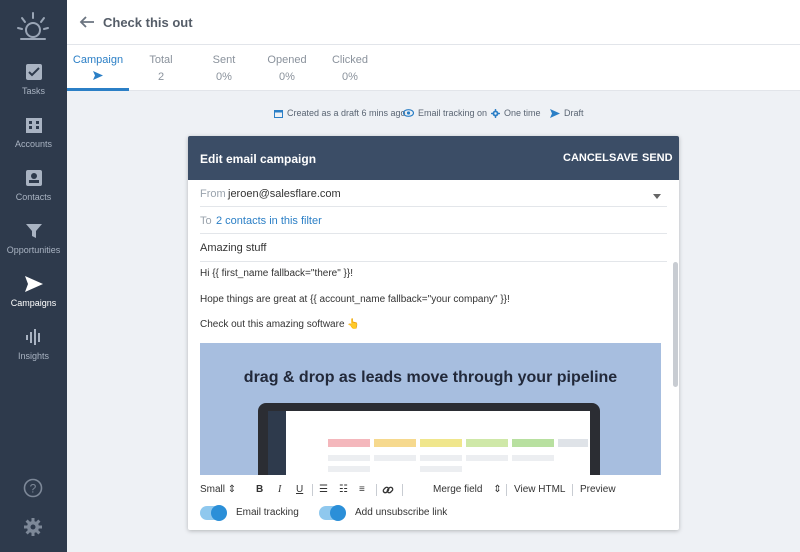  Describe the element at coordinates (161, 68) in the screenshot. I see `stat-total: Total 2` at that location.